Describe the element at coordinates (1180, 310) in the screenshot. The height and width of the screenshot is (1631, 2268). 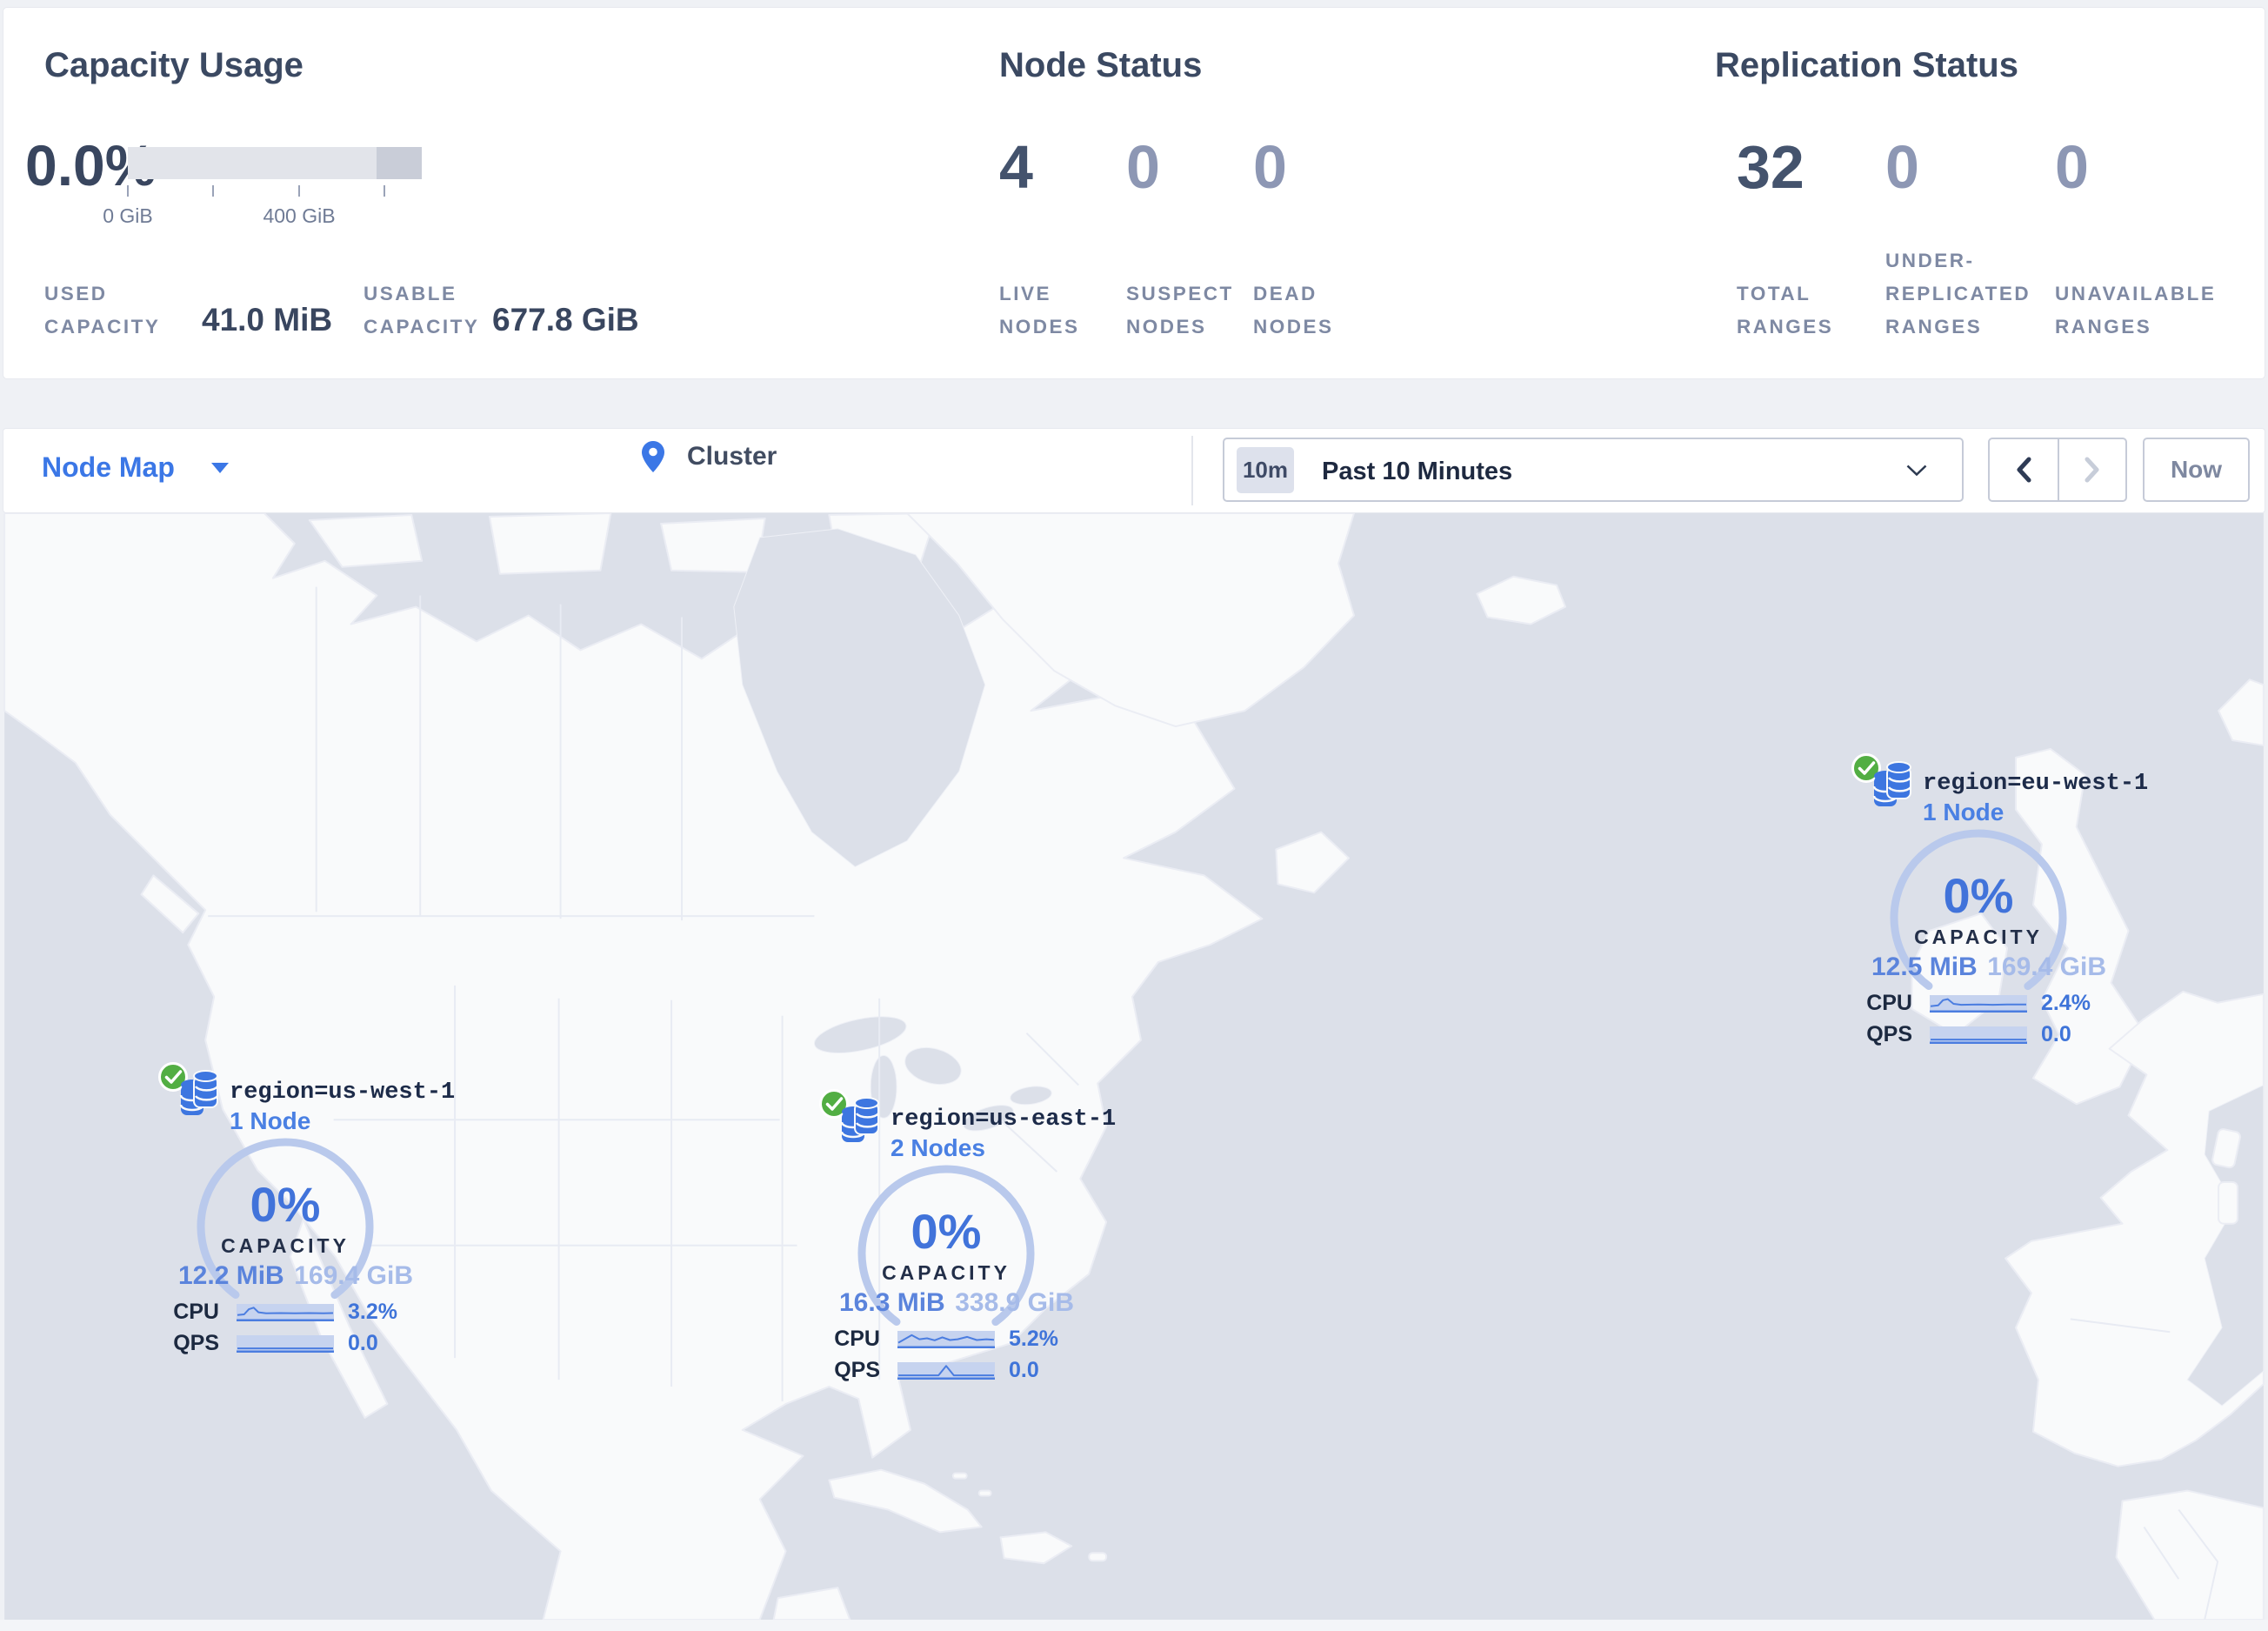
I see `suspect-nodes-label: SUSPECT NODES` at that location.